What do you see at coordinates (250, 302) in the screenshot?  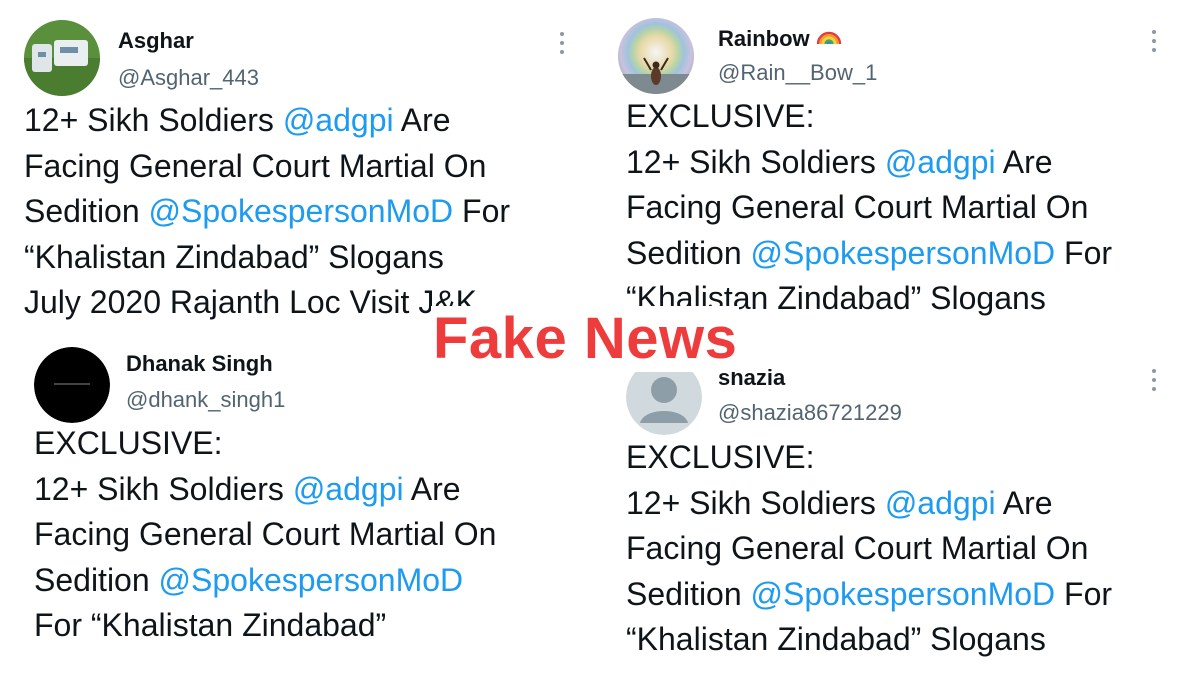 I see `tweet-text-segment: July 2020 Rajanth Loc Visit J&K` at bounding box center [250, 302].